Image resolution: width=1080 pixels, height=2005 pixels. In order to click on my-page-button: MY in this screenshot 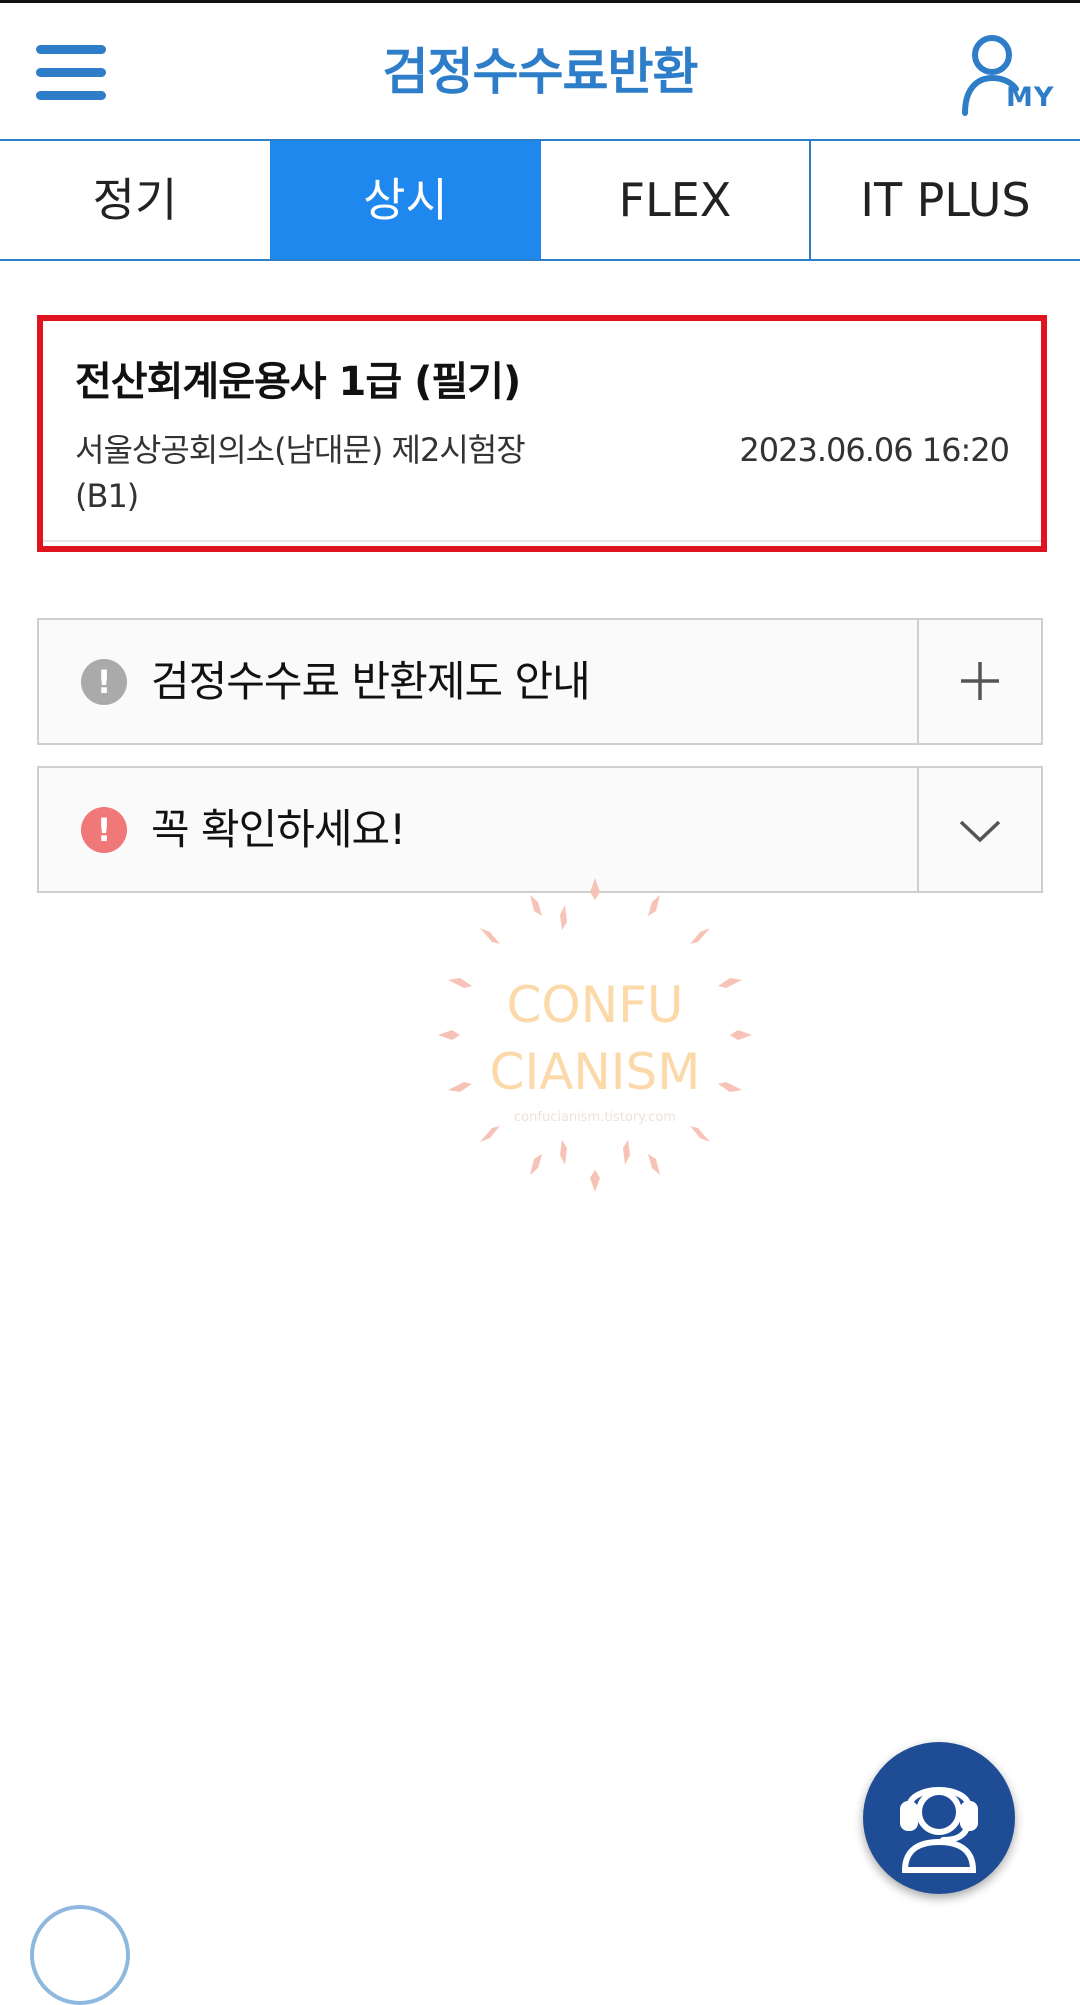, I will do `click(1006, 78)`.